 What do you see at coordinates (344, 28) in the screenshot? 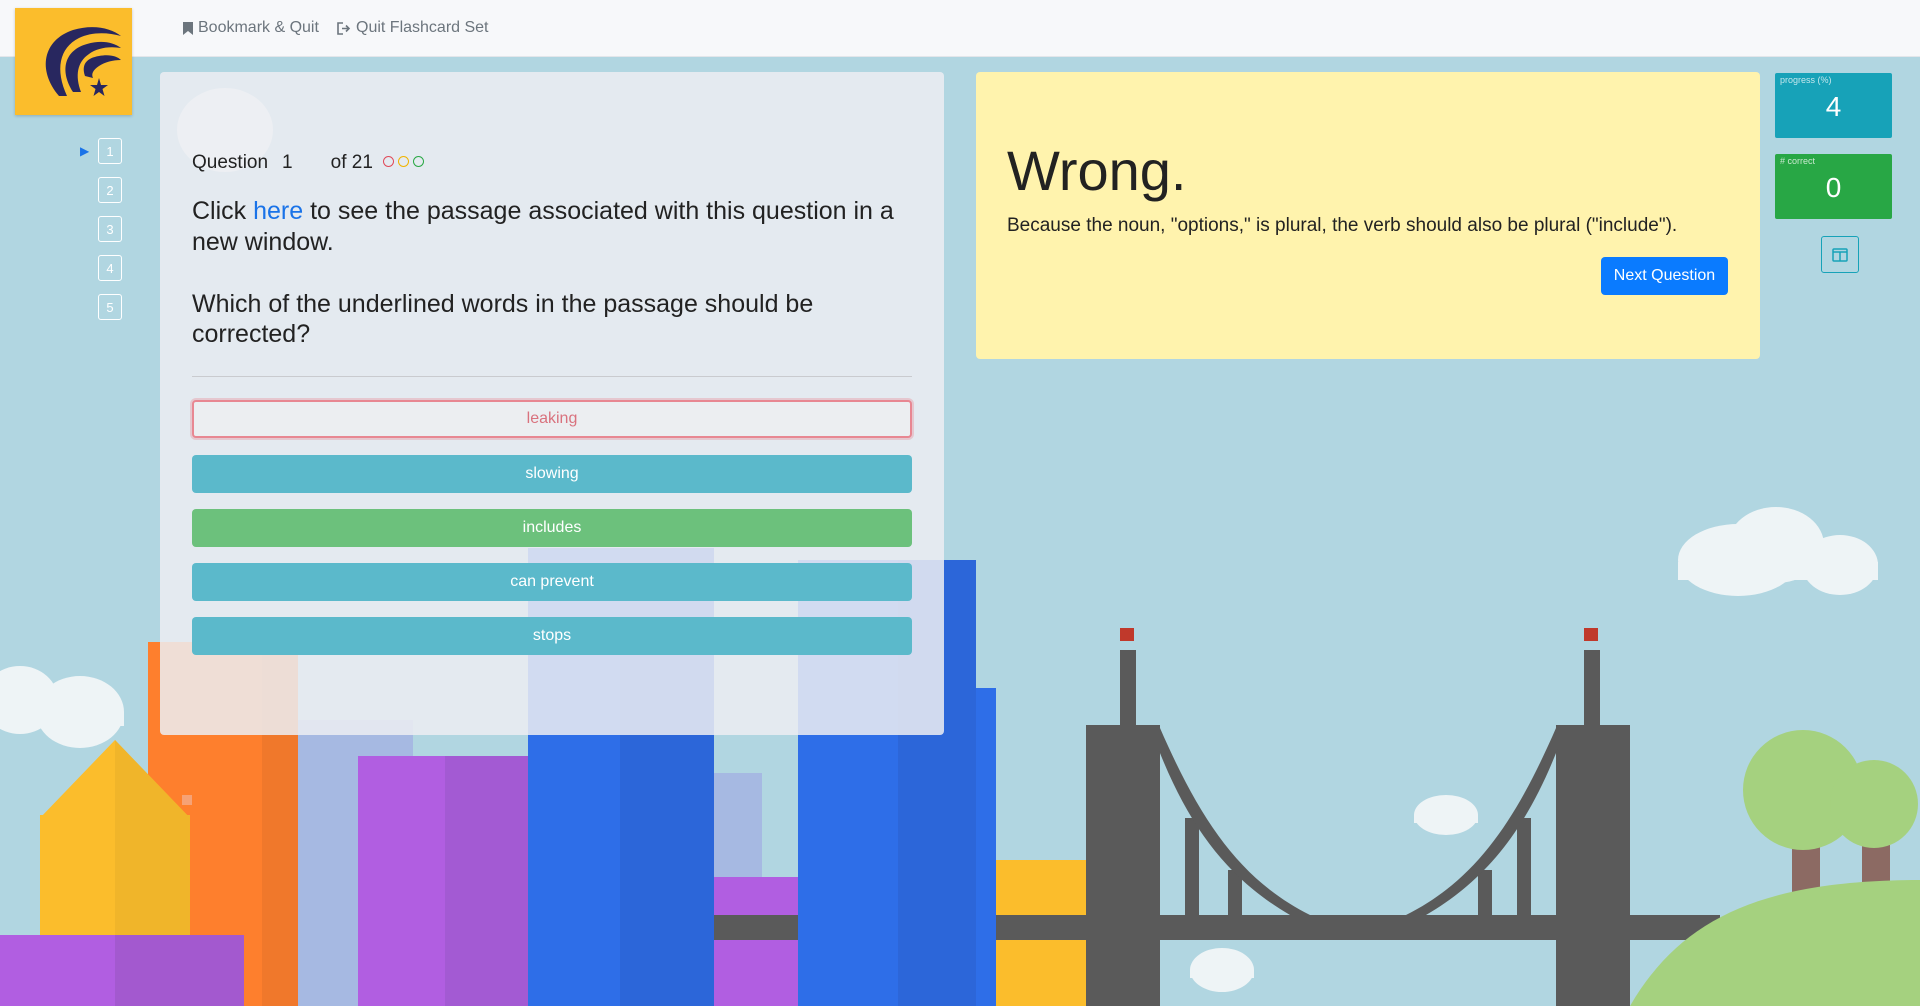
I see `sign-out-icon` at bounding box center [344, 28].